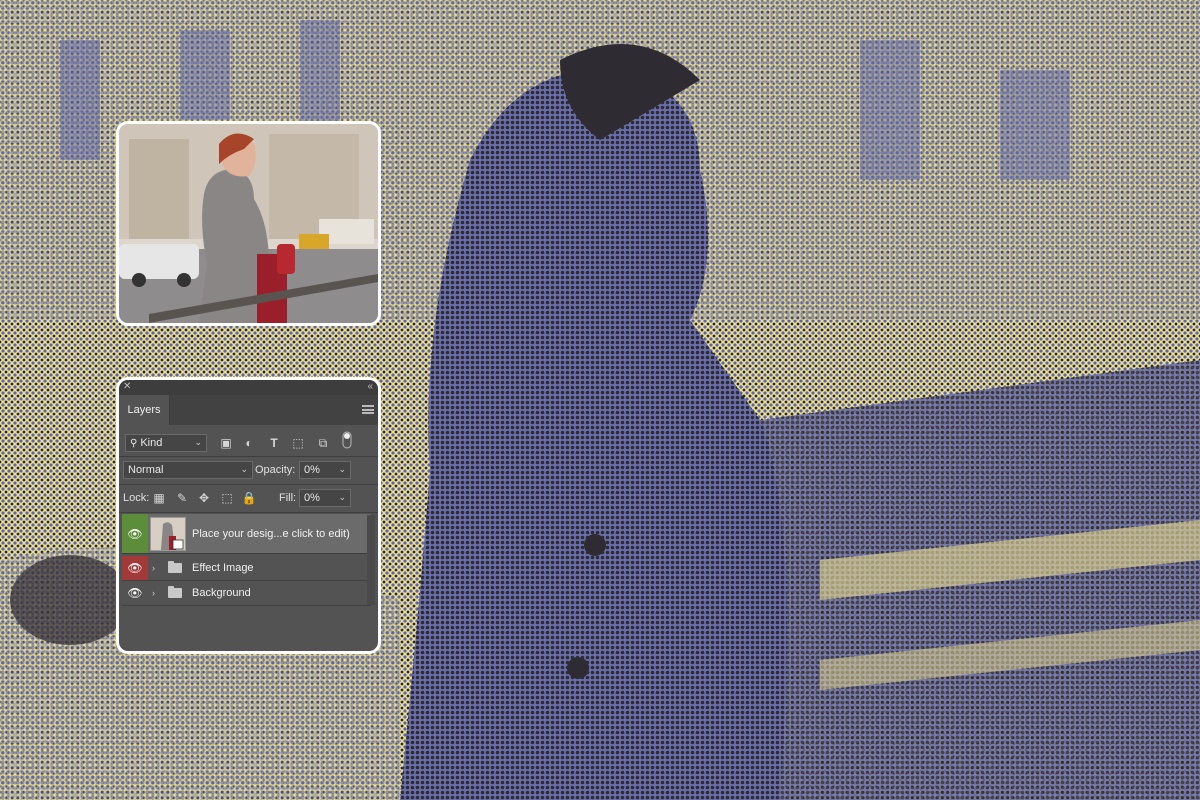 The width and height of the screenshot is (1200, 800). I want to click on filter-kind-label: Kind, so click(151, 443).